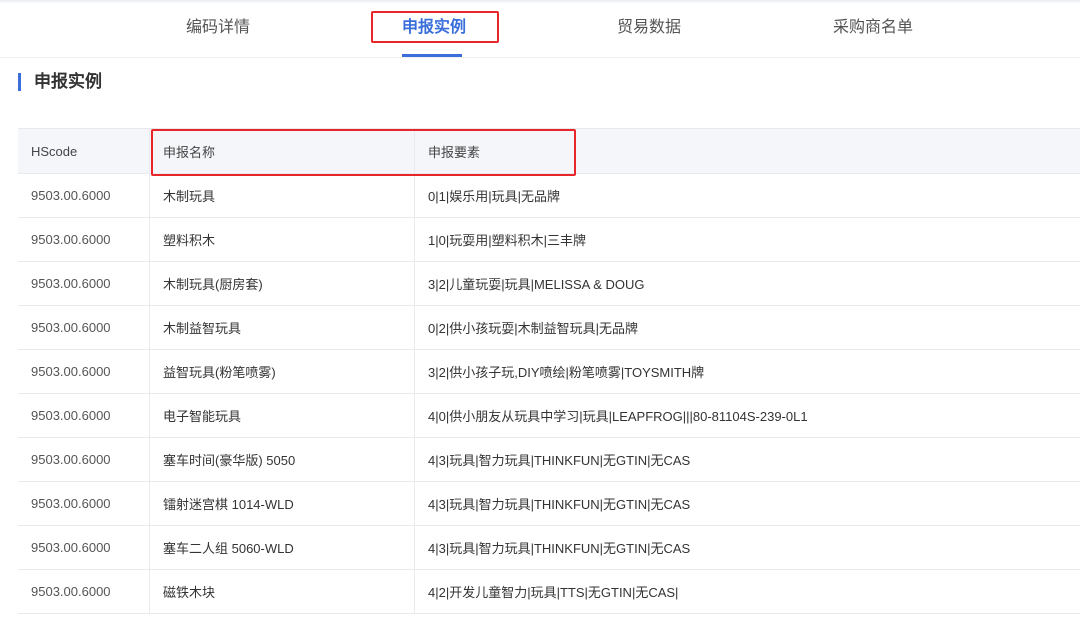 The width and height of the screenshot is (1080, 620). I want to click on cell-declaration-name: 塞车二人组 5060-WLD, so click(282, 547).